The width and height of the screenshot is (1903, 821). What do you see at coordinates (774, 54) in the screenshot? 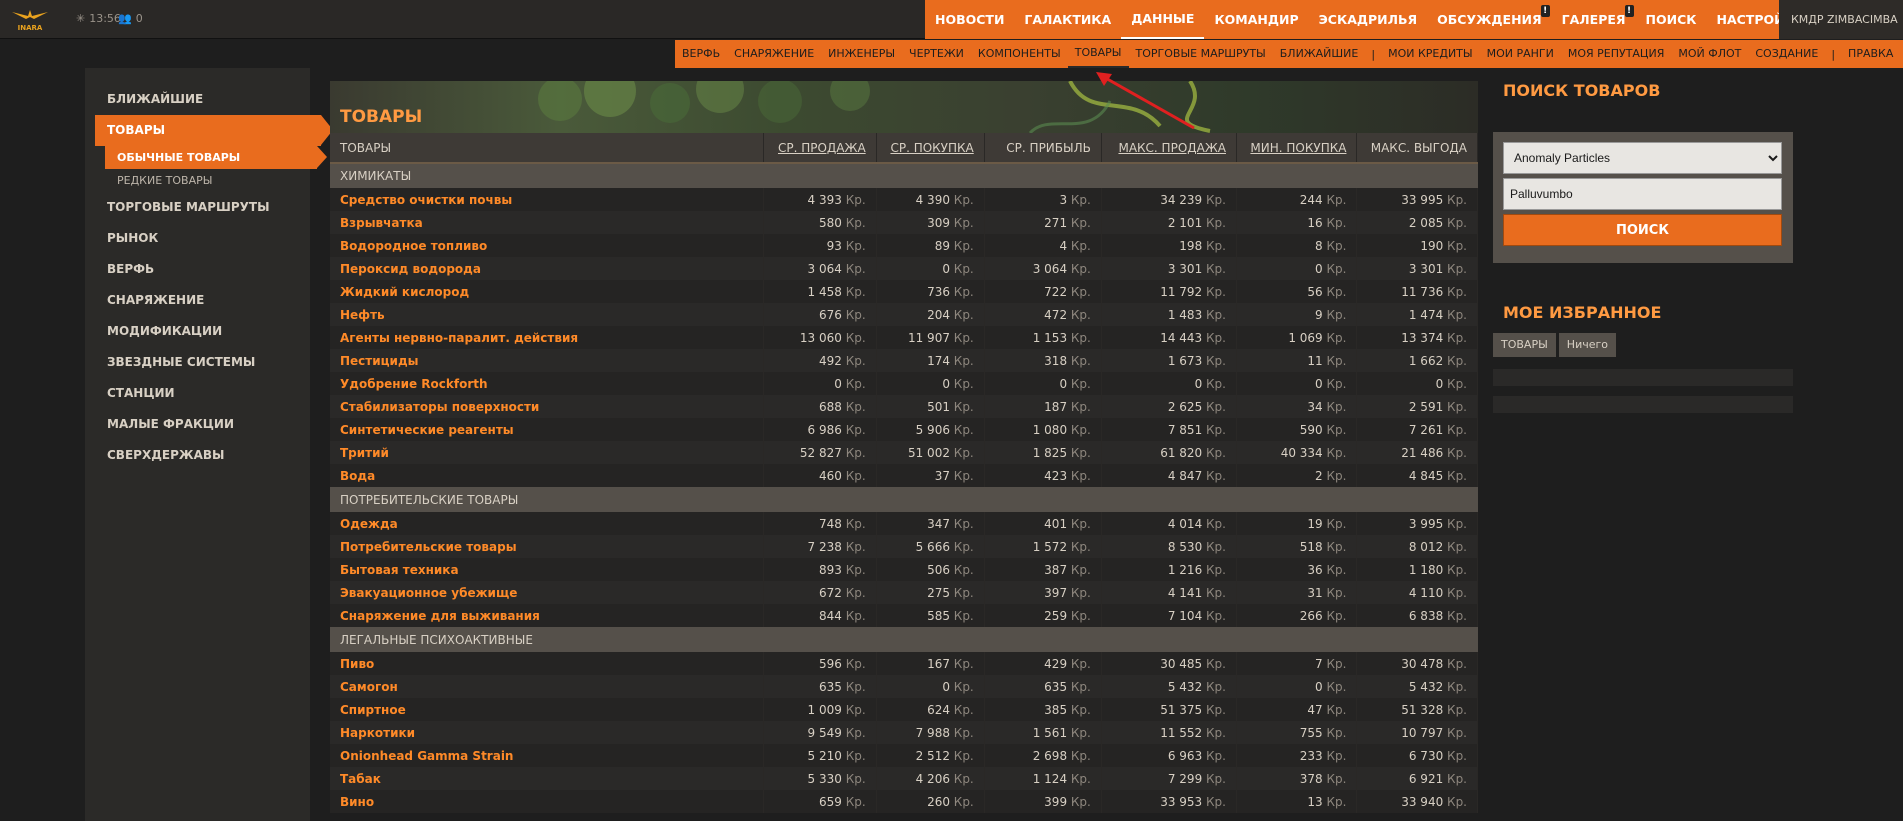
I see `subnav-item-1: СНАРЯЖЕНИЕ` at bounding box center [774, 54].